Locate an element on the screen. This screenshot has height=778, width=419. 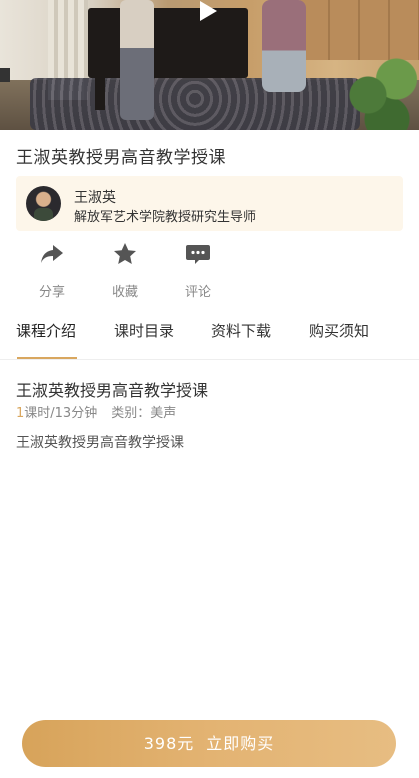
intro-title: 王淑英教授男高音教学授课 is located at coordinates (112, 390).